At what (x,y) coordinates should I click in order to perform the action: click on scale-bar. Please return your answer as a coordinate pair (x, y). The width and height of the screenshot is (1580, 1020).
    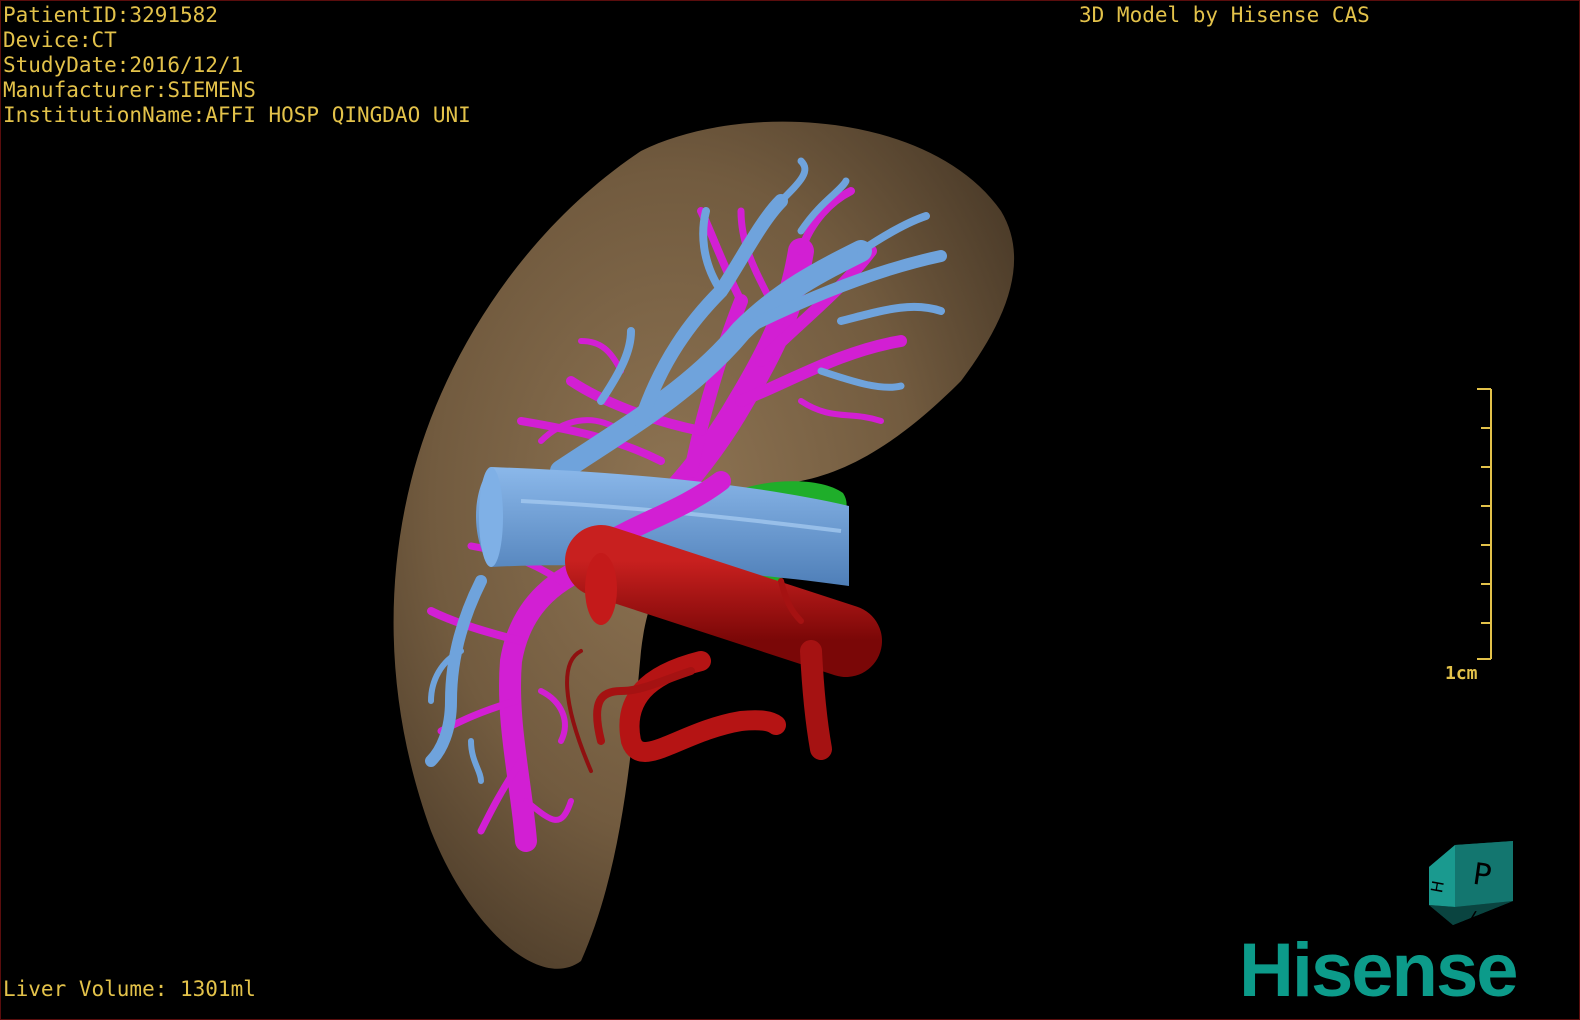
    Looking at the image, I should click on (1484, 524).